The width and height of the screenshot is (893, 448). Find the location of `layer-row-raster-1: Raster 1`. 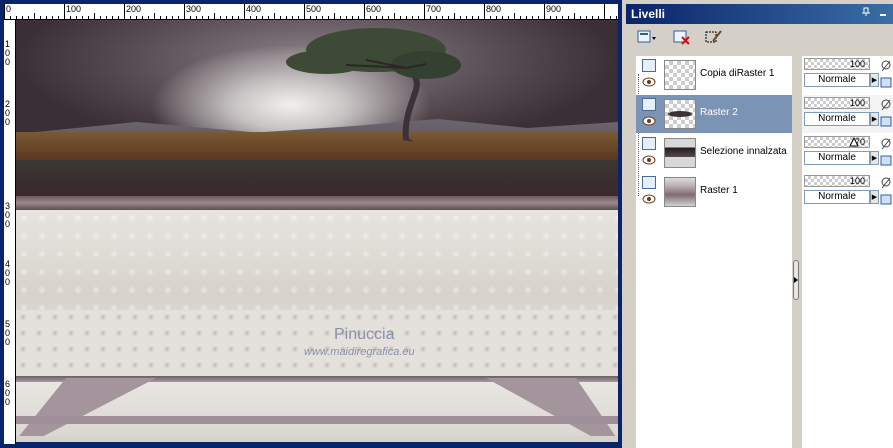

layer-row-raster-1: Raster 1 is located at coordinates (714, 192).